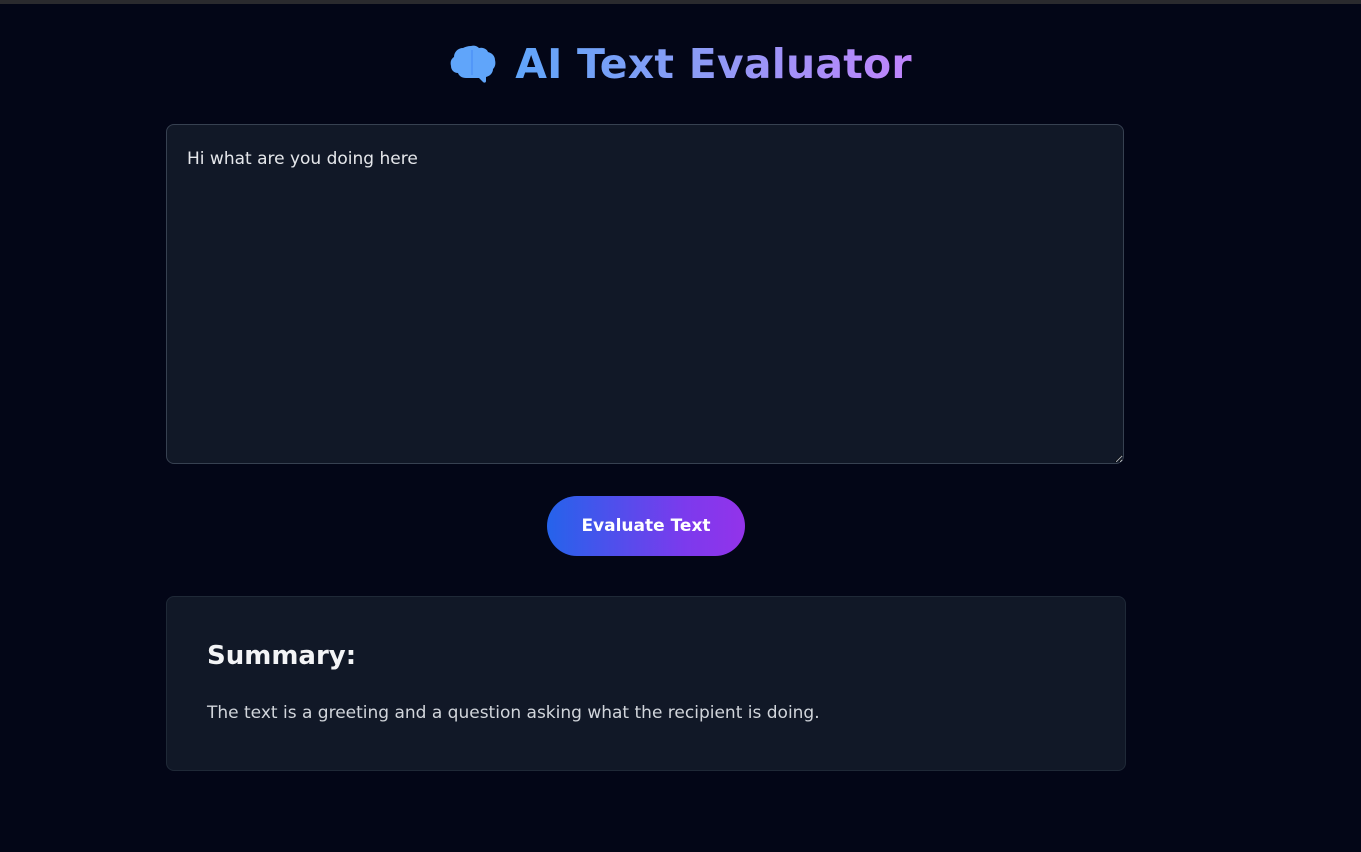  I want to click on evaluate-text-button: Evaluate Text, so click(646, 526).